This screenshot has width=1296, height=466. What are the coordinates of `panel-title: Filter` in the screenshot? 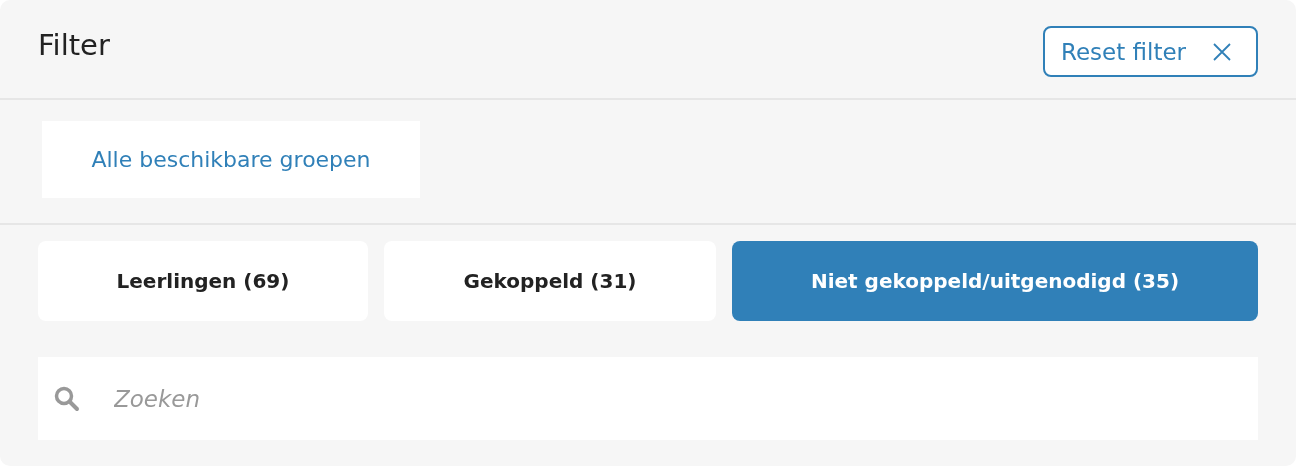 It's located at (74, 45).